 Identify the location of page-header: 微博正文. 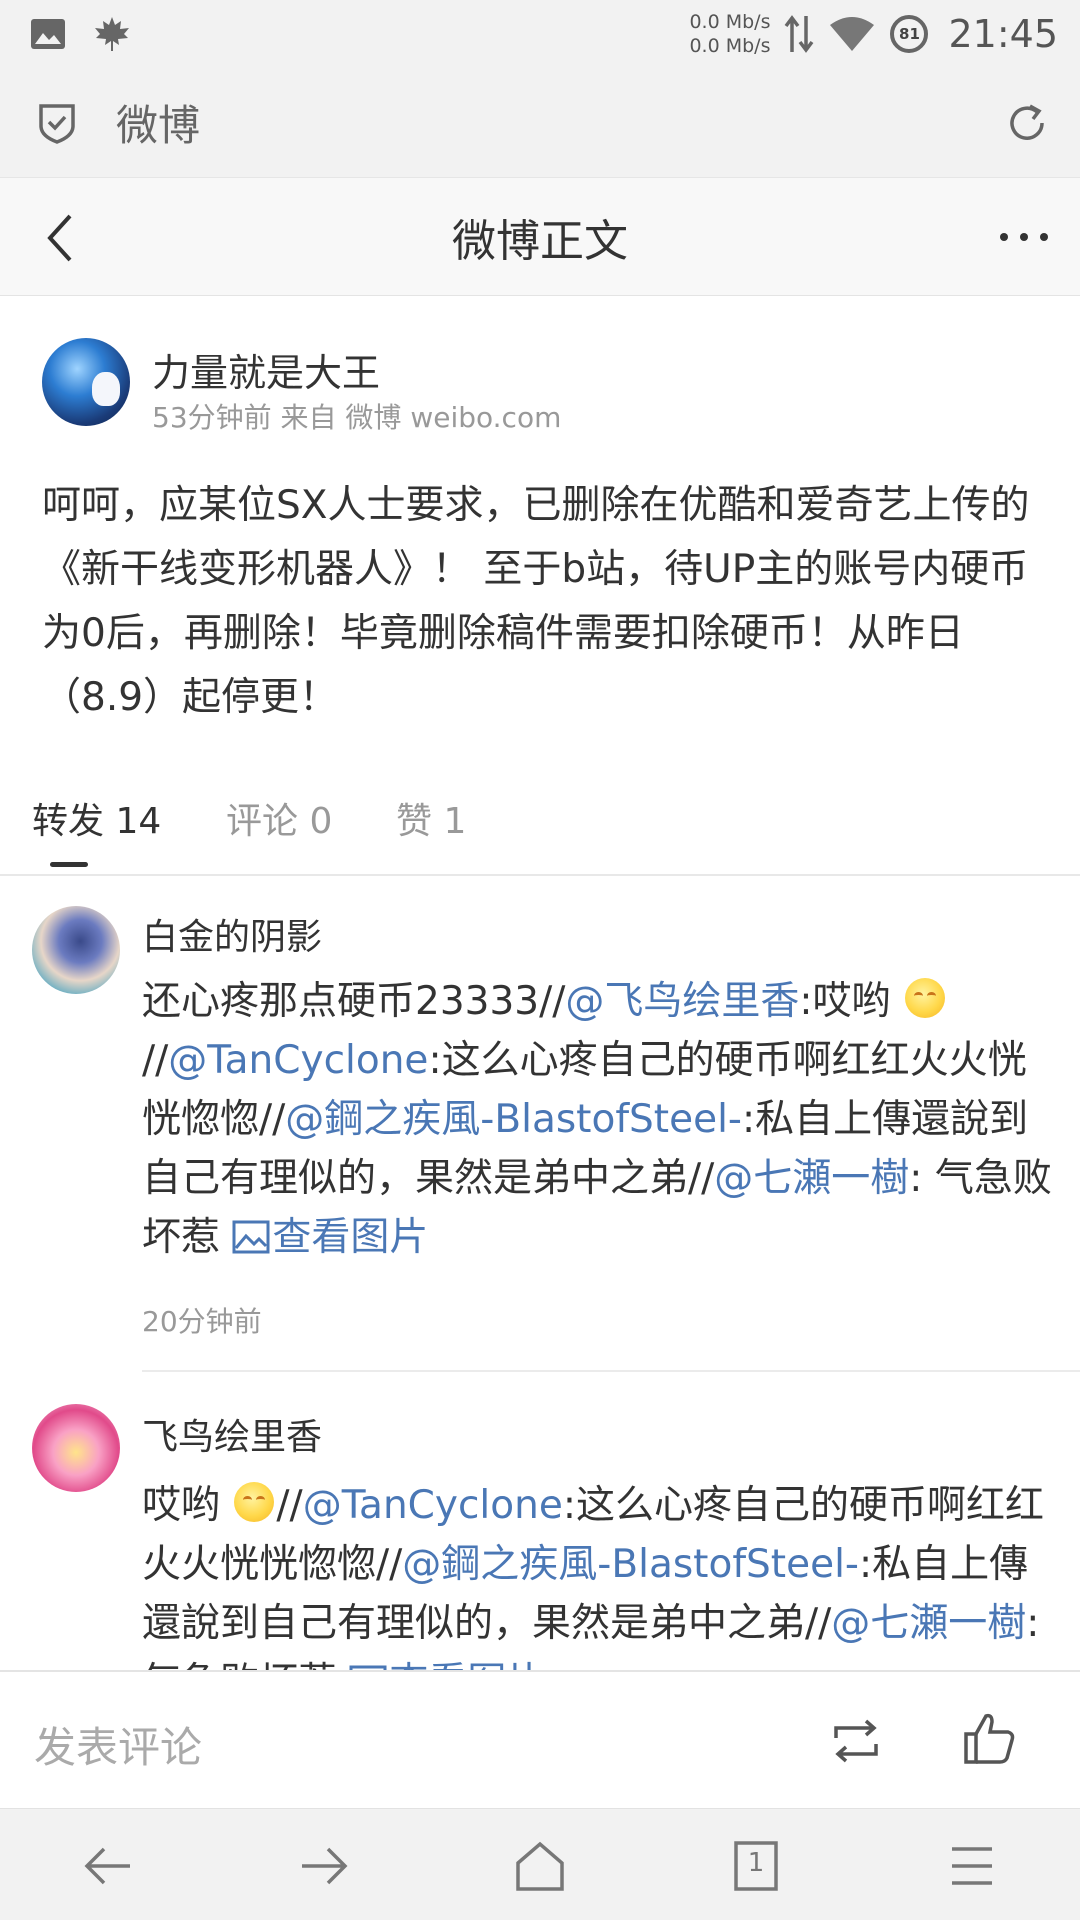
(540, 237).